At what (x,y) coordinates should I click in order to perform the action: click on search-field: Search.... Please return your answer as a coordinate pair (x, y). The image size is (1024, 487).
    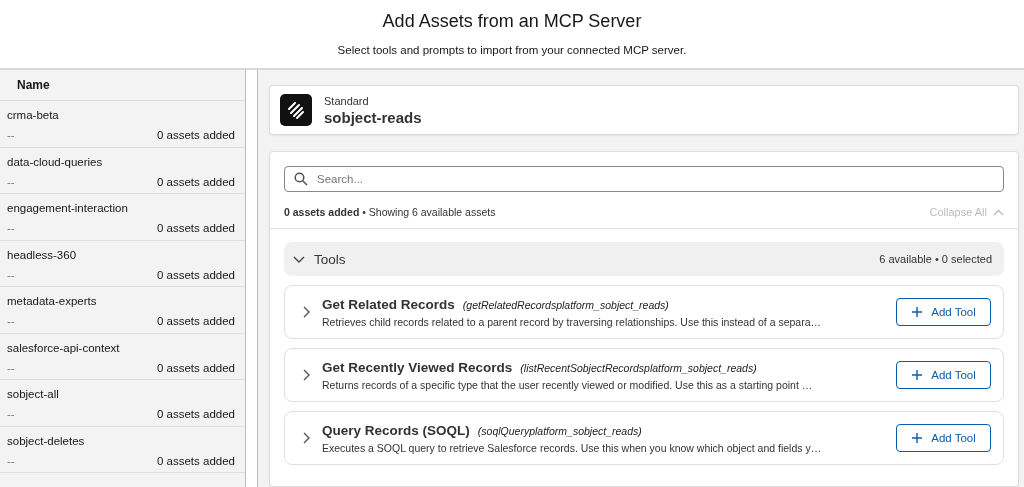
    Looking at the image, I should click on (644, 179).